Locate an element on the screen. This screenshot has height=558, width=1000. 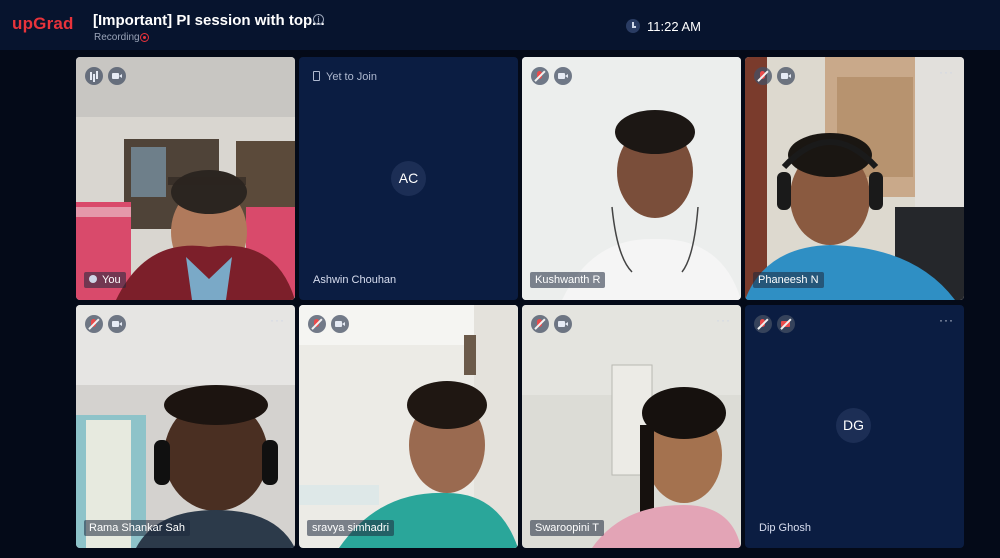
participant-tile-dip: ··· DG Dip Ghosh is located at coordinates (854, 426).